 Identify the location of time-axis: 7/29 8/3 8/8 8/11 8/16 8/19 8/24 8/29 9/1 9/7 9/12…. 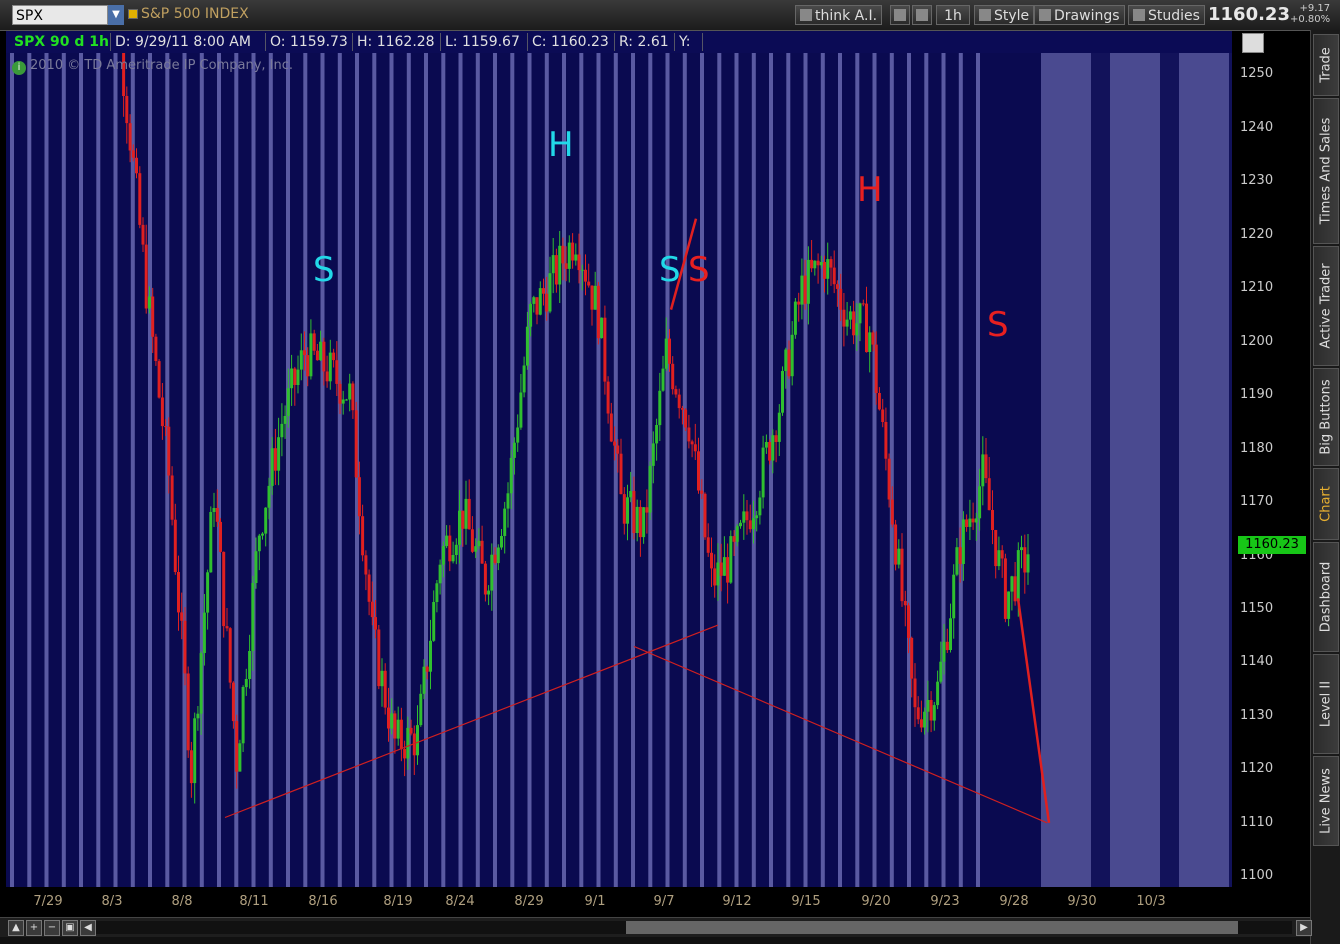
(619, 902).